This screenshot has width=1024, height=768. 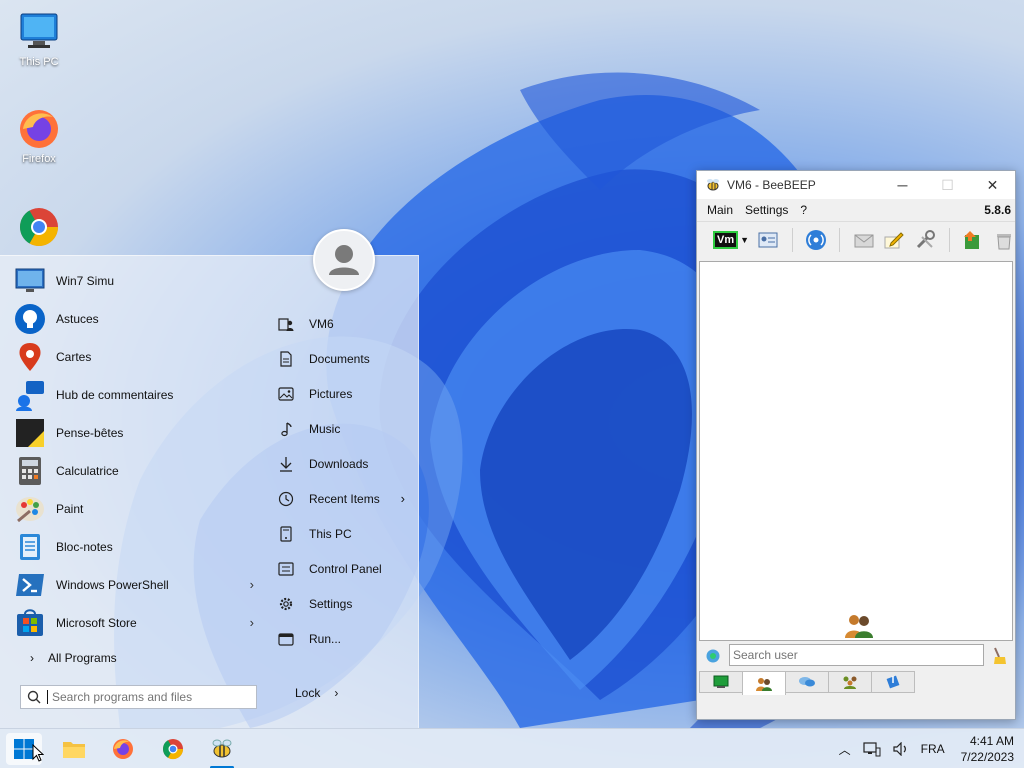 I want to click on all-programs-label: All Programs, so click(x=82, y=658).